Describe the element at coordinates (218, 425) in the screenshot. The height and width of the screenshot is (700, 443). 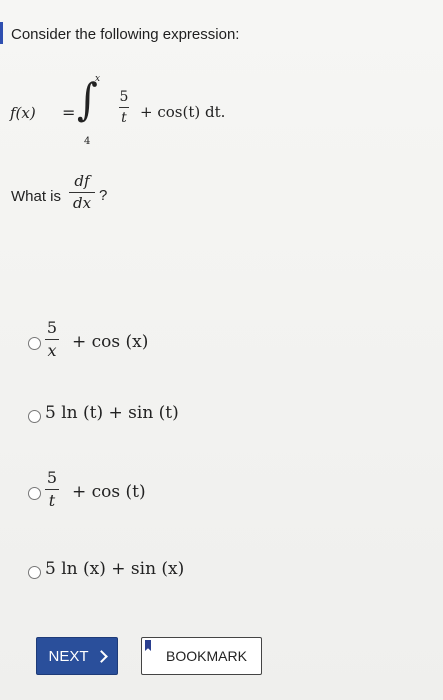
I see `answer-option-2: 5 ln (t) + sin (t)` at that location.